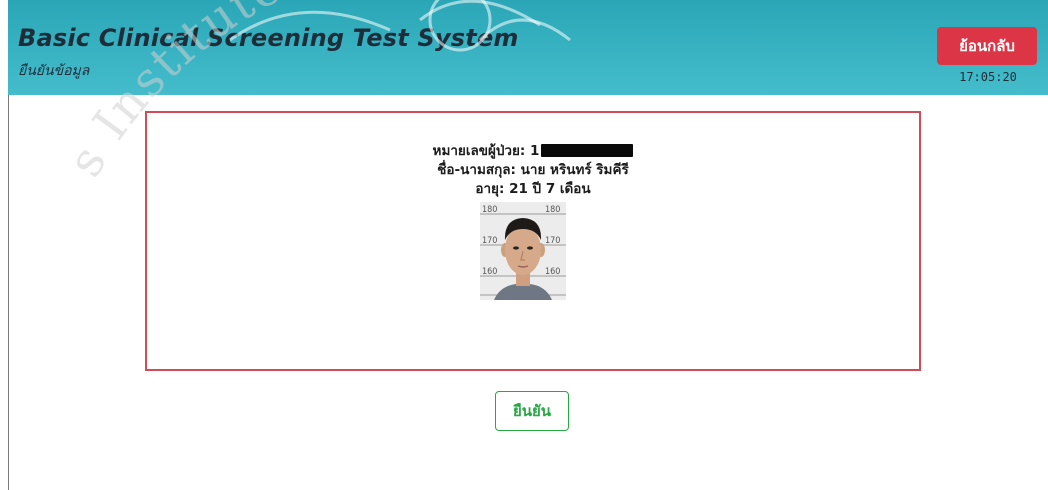 The image size is (1048, 490). Describe the element at coordinates (489, 241) in the screenshot. I see `scale-tick-170-left: 170` at that location.